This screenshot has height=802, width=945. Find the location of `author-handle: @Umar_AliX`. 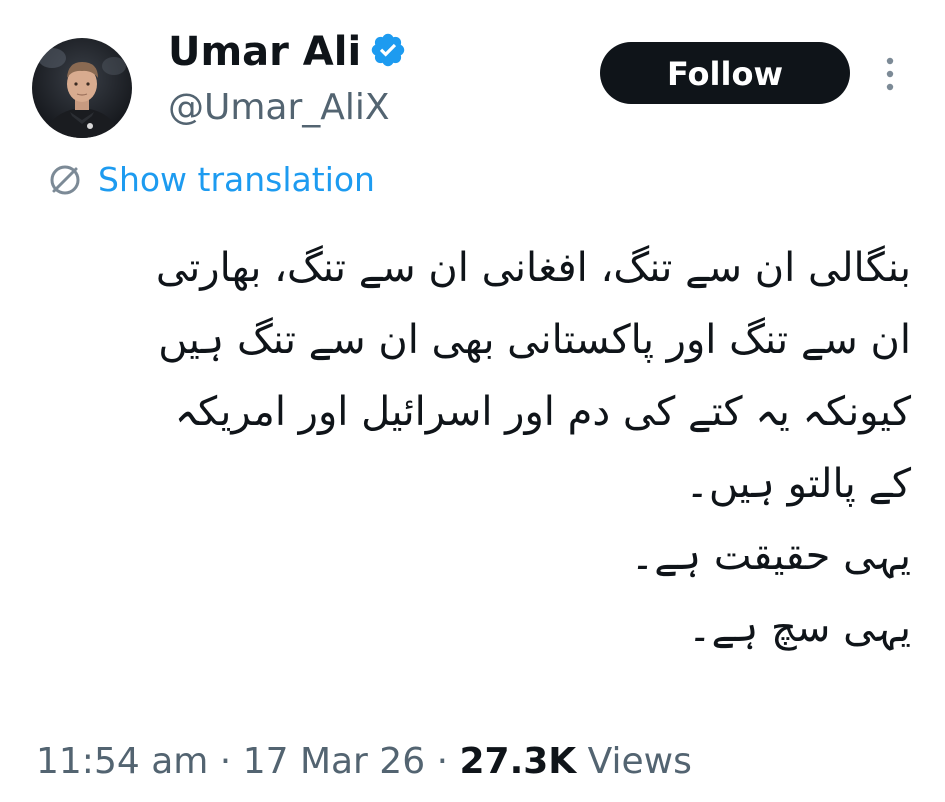

author-handle: @Umar_AliX is located at coordinates (287, 108).